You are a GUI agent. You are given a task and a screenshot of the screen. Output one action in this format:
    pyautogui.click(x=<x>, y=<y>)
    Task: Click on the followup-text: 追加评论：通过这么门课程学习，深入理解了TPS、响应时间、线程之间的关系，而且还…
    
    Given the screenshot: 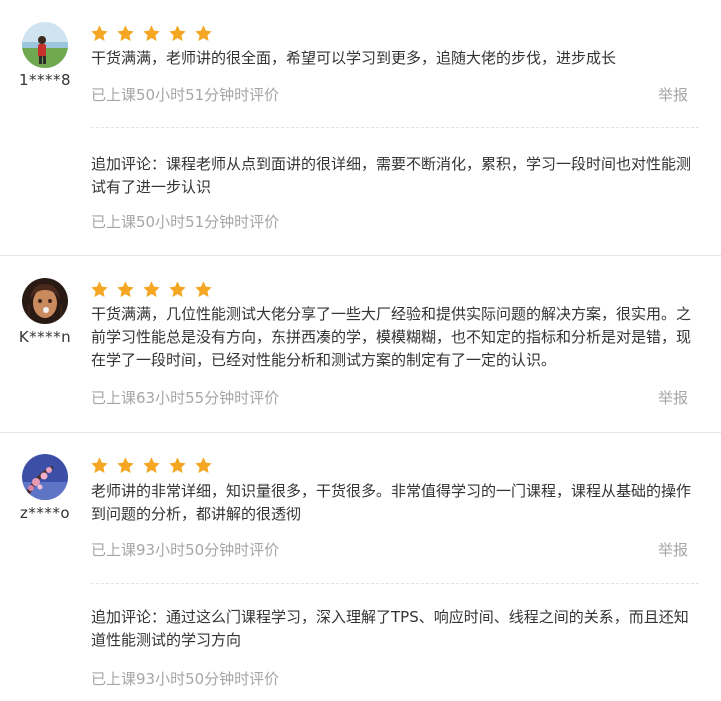 What is the action you would take?
    pyautogui.click(x=390, y=628)
    